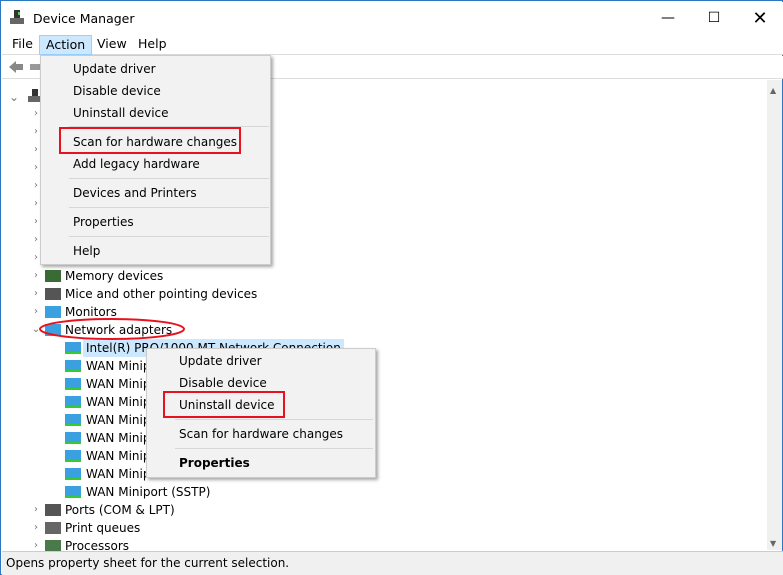  I want to click on minimize-button: —, so click(668, 18).